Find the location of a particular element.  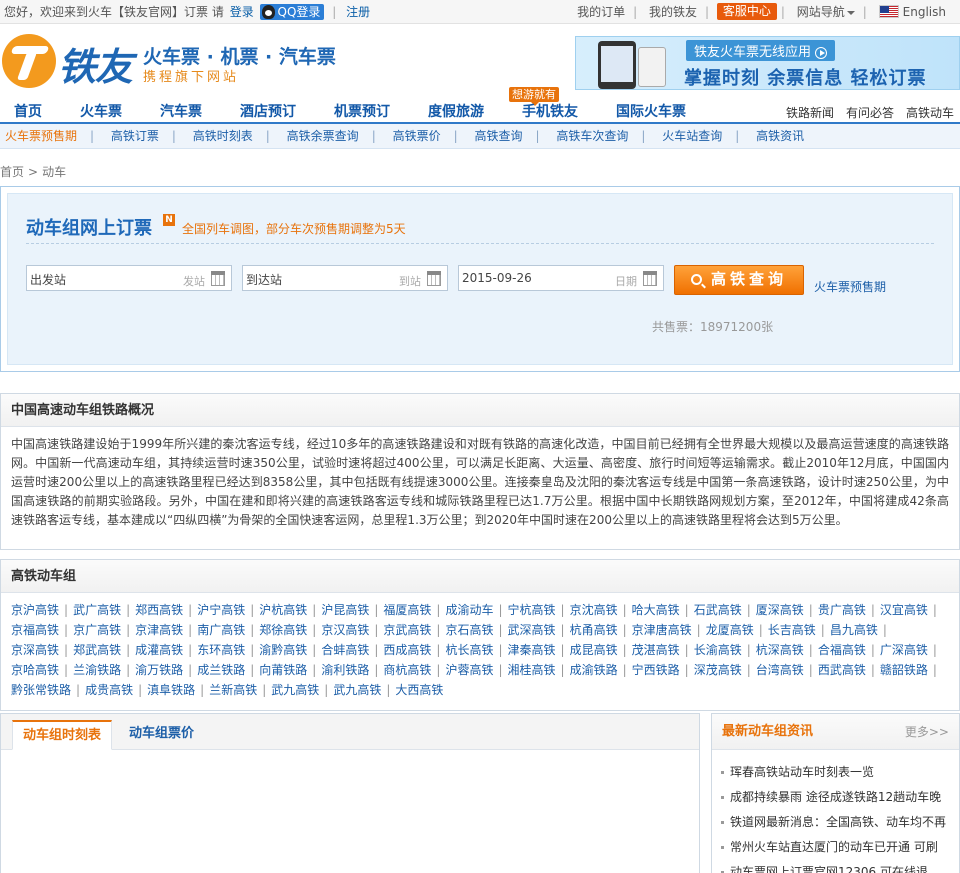

hs-line-link: 长吉高铁 is located at coordinates (792, 630).